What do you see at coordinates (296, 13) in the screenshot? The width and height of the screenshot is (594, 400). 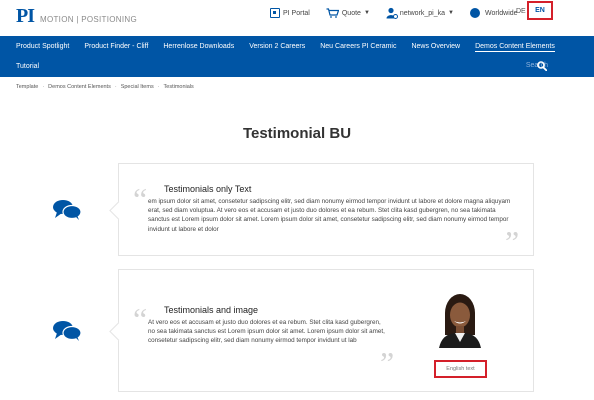 I see `pi-portal-label: PI Portal` at bounding box center [296, 13].